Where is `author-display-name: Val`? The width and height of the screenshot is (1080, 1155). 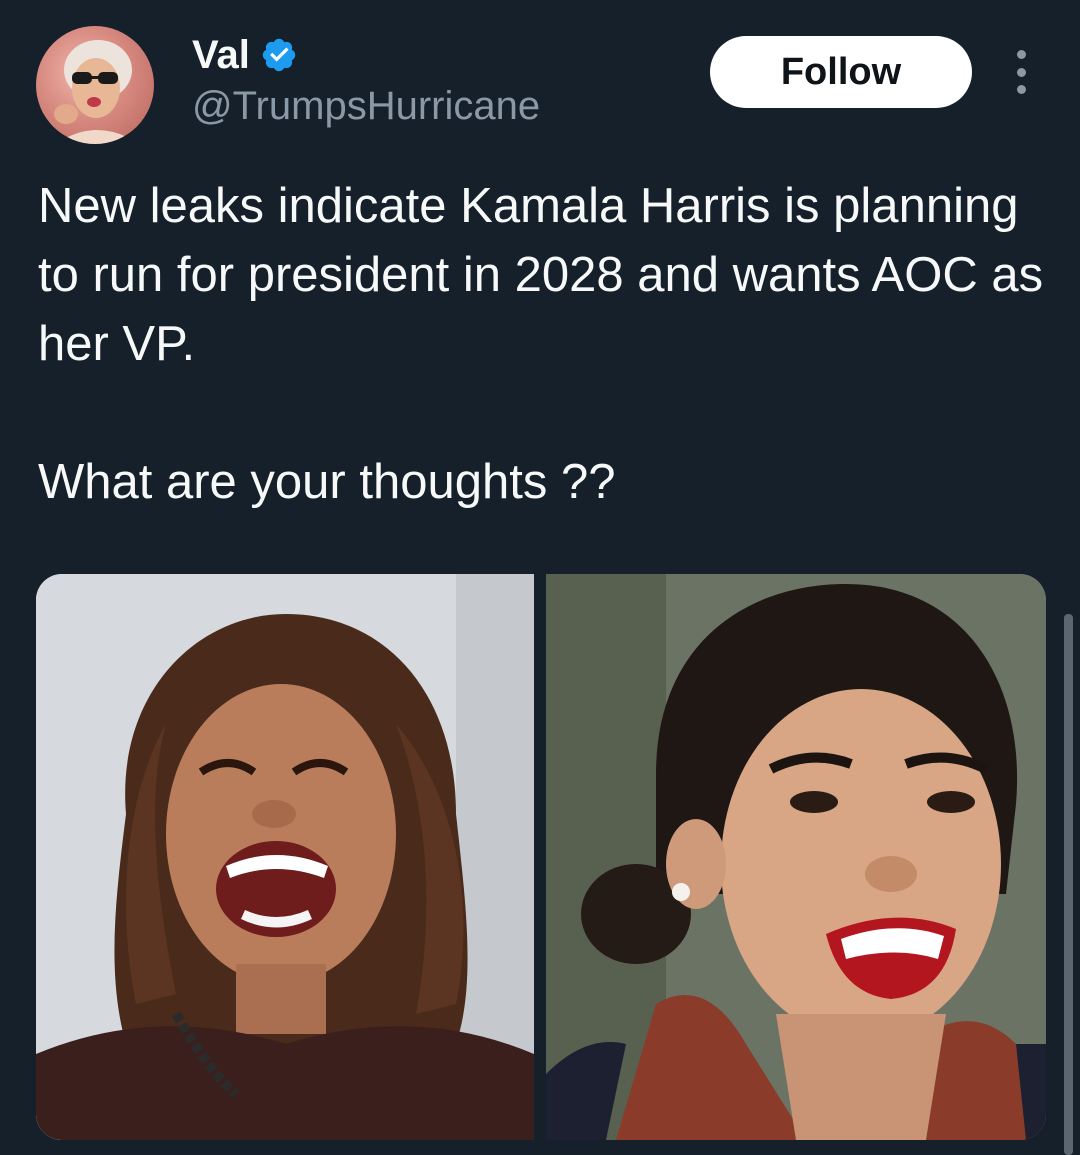 author-display-name: Val is located at coordinates (221, 55).